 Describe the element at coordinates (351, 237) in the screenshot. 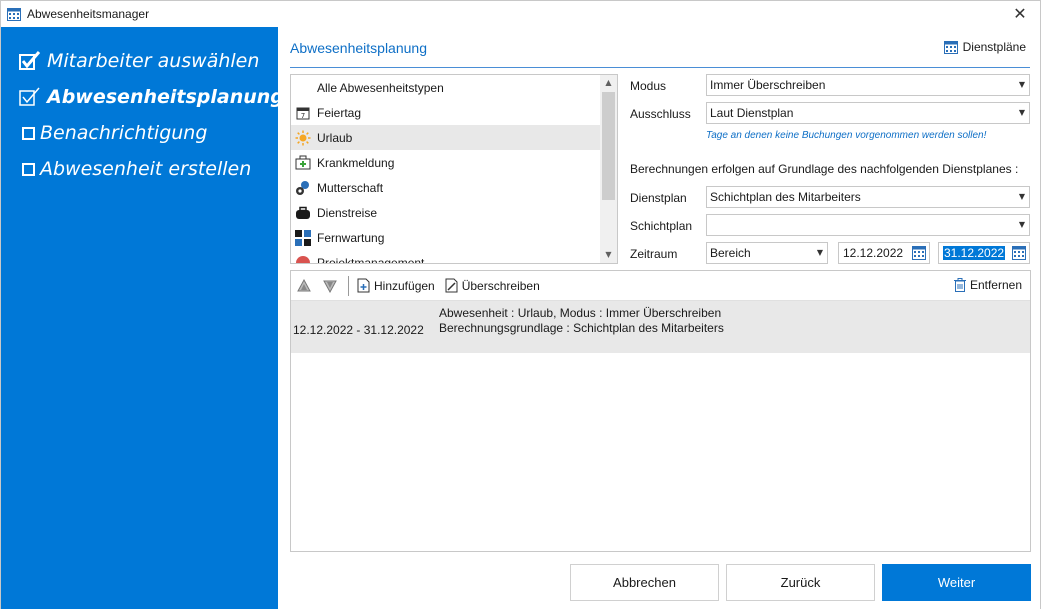

I see `type-label: Fernwartung` at that location.